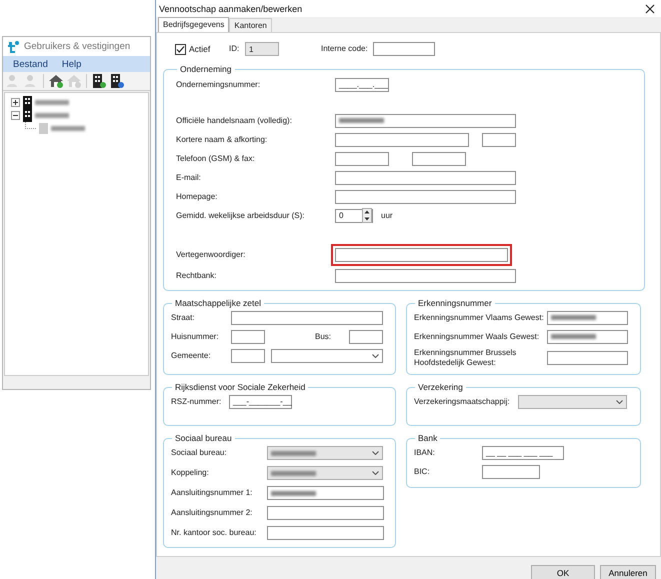 The width and height of the screenshot is (661, 579). What do you see at coordinates (218, 303) in the screenshot?
I see `group-title: Maatschappelijke zetel` at bounding box center [218, 303].